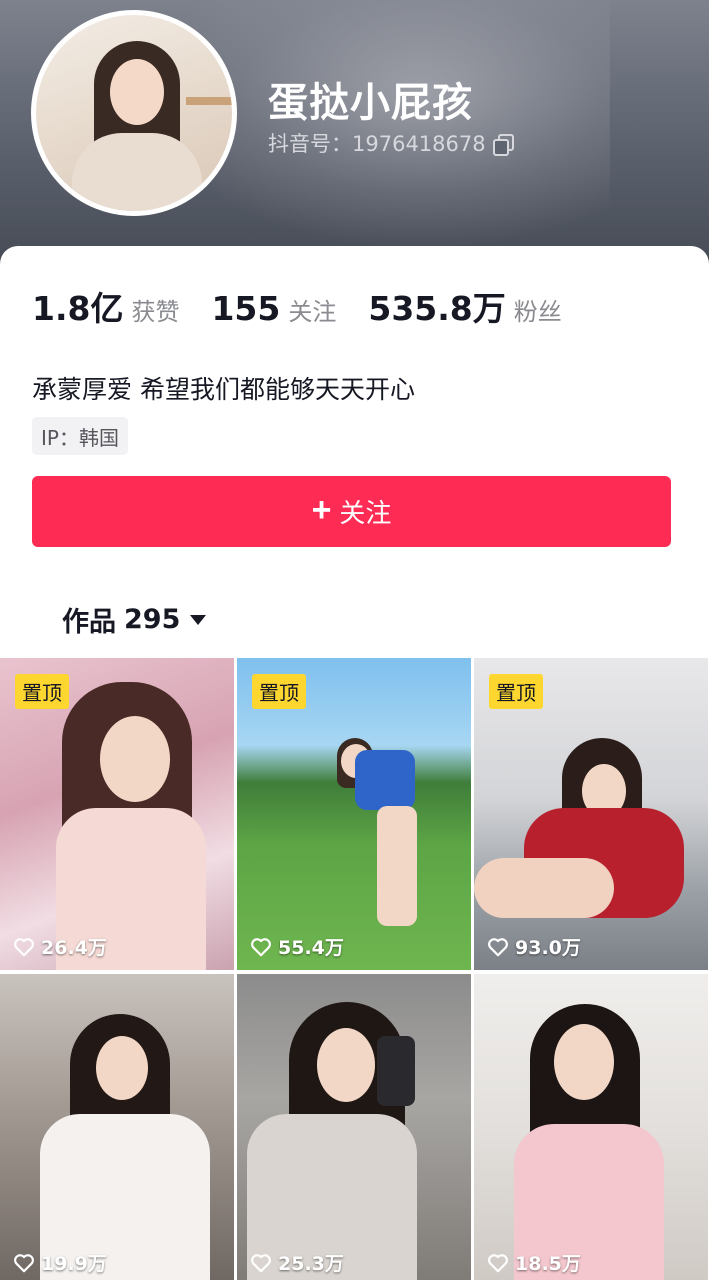 The width and height of the screenshot is (709, 1280). What do you see at coordinates (321, 510) in the screenshot?
I see `plus-icon: +` at bounding box center [321, 510].